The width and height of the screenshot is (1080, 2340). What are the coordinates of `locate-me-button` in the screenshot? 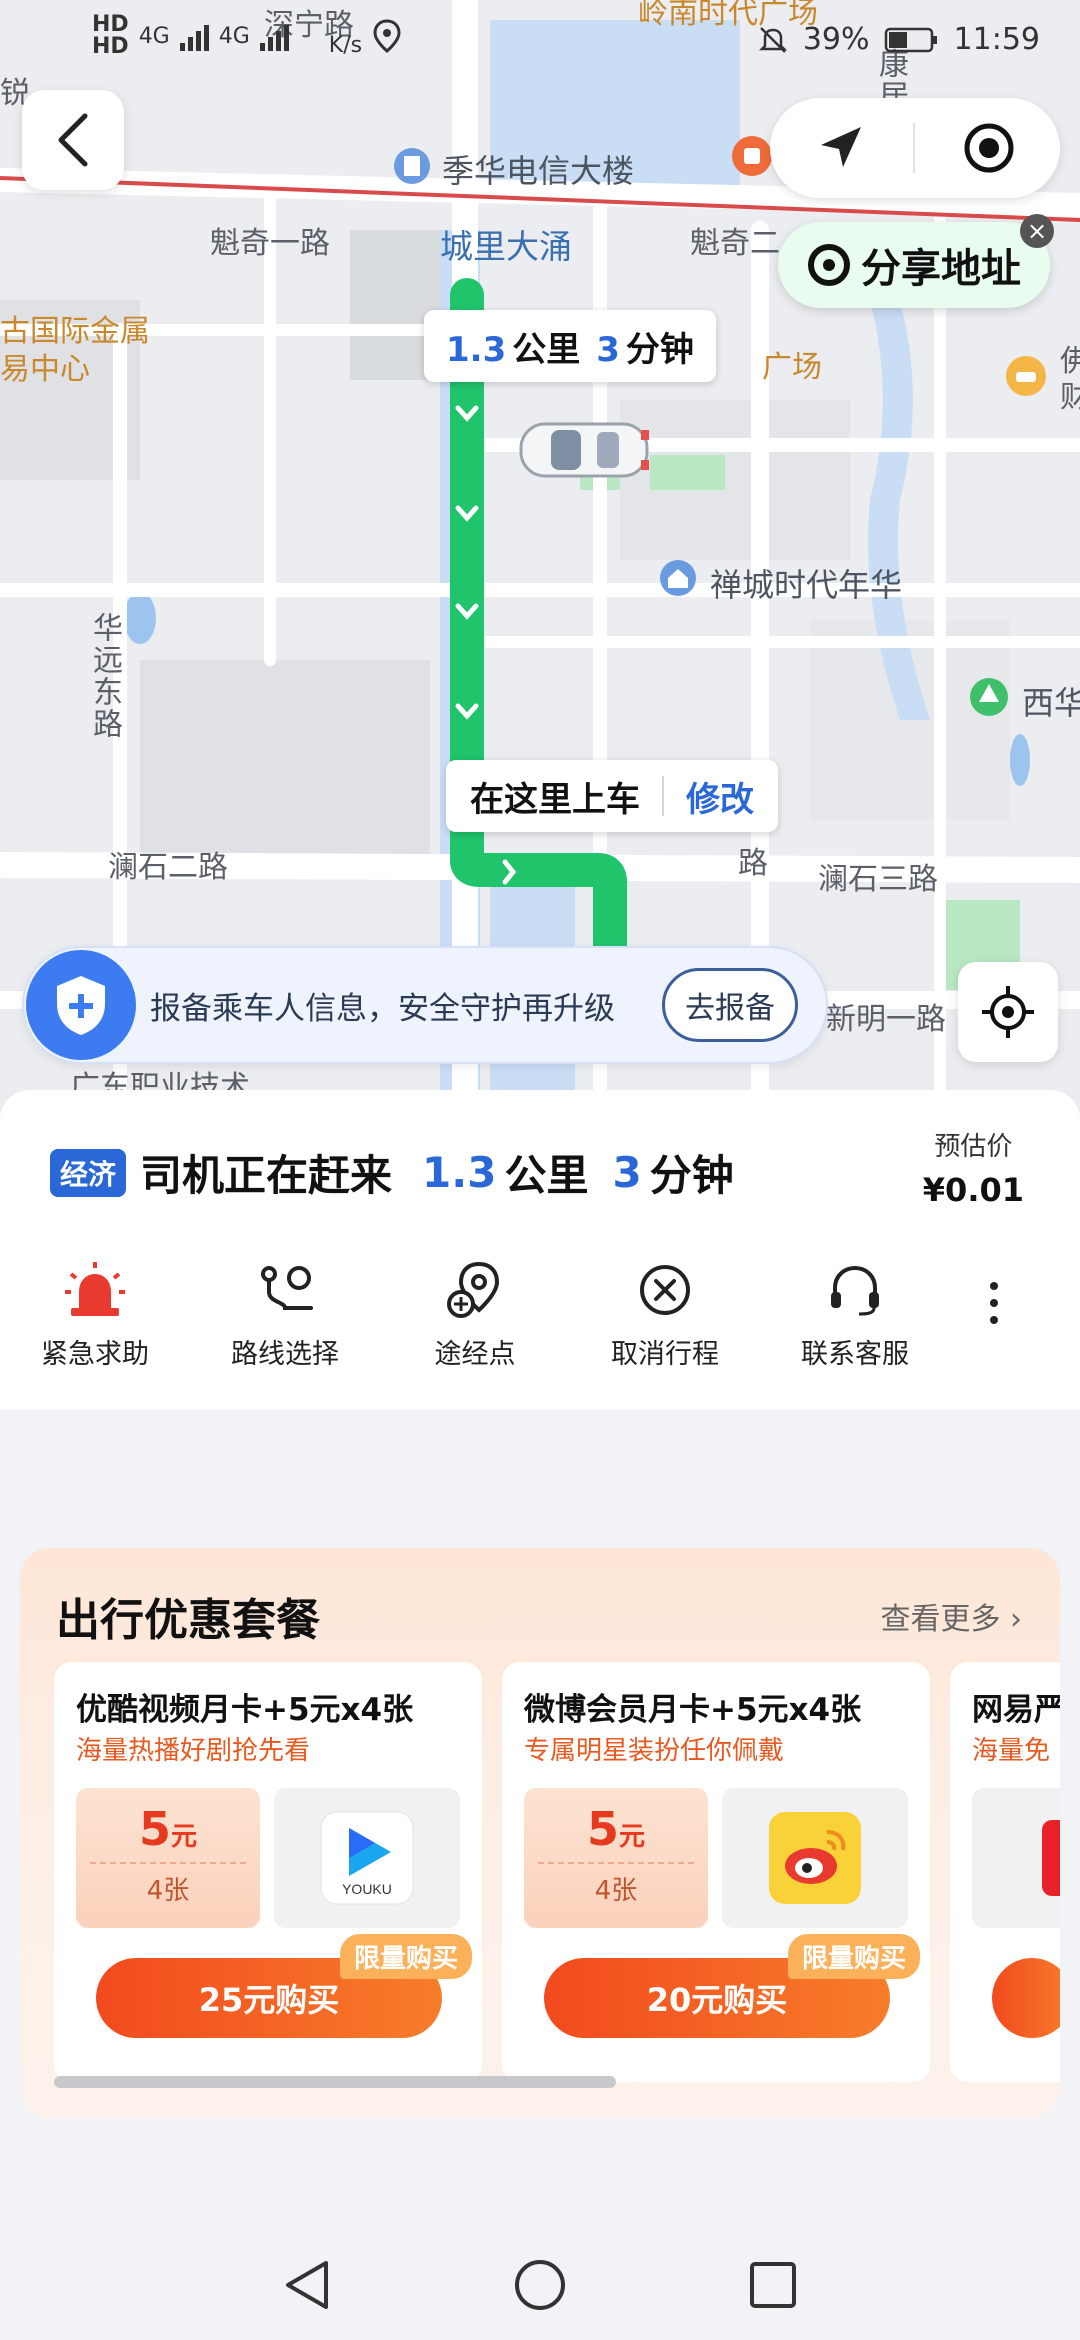 It's located at (1008, 1012).